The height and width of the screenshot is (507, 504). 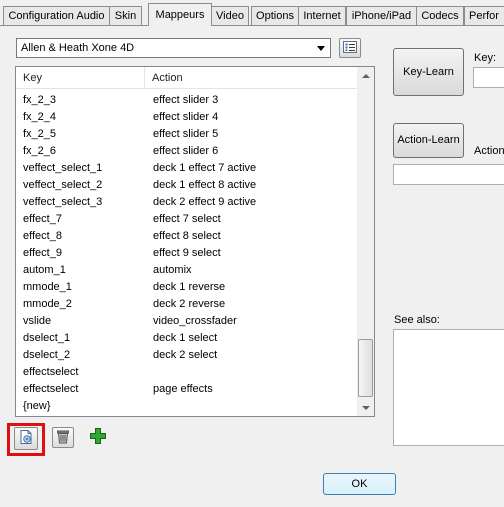 I want to click on row-action: effect slider 5, so click(x=186, y=134).